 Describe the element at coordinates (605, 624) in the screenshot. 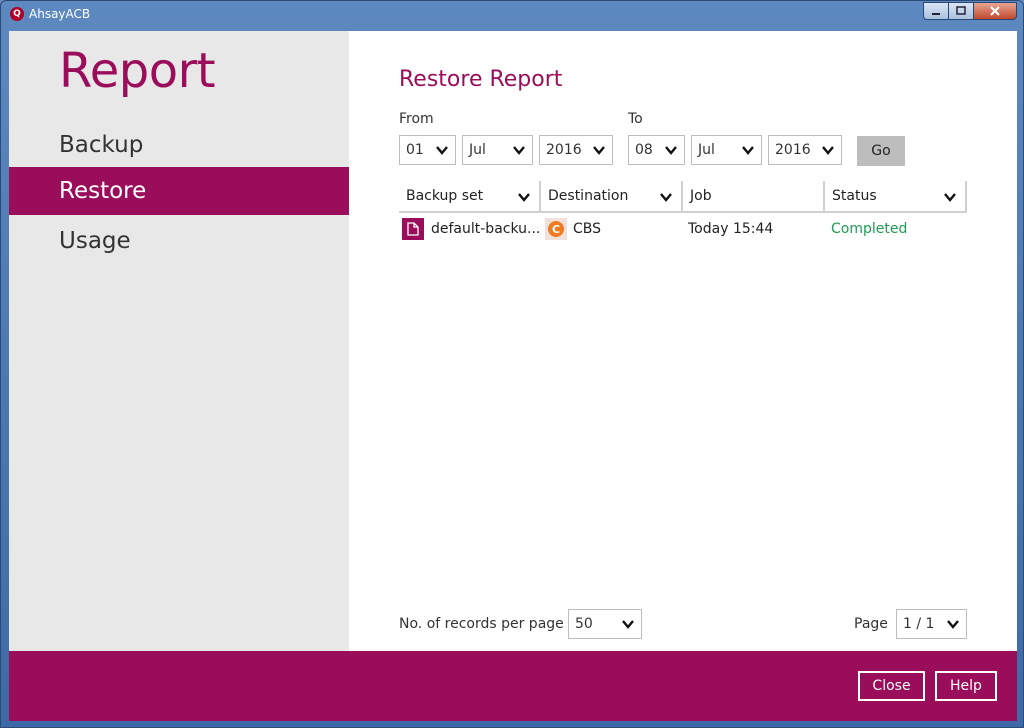

I see `records-per-page-select: 50` at that location.